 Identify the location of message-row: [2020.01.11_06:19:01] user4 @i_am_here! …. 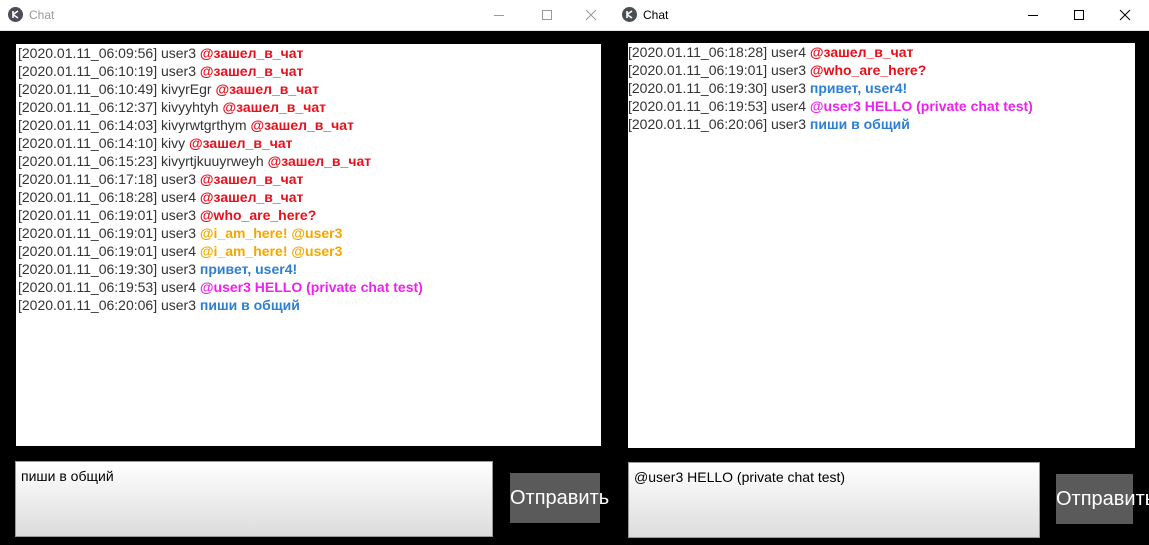
(309, 251).